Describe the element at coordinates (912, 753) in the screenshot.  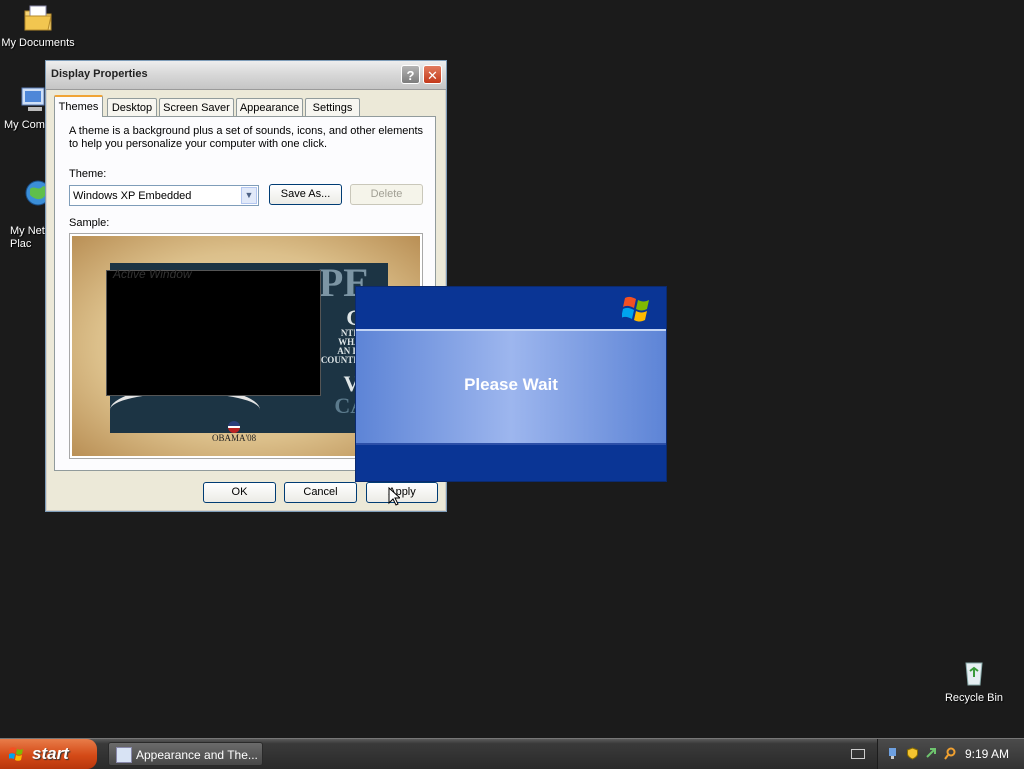
I see `security-shield-icon` at that location.